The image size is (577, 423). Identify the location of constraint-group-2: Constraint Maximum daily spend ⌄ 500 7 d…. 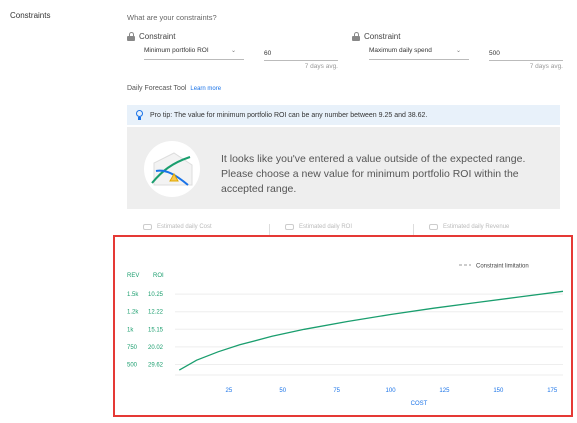
(457, 51).